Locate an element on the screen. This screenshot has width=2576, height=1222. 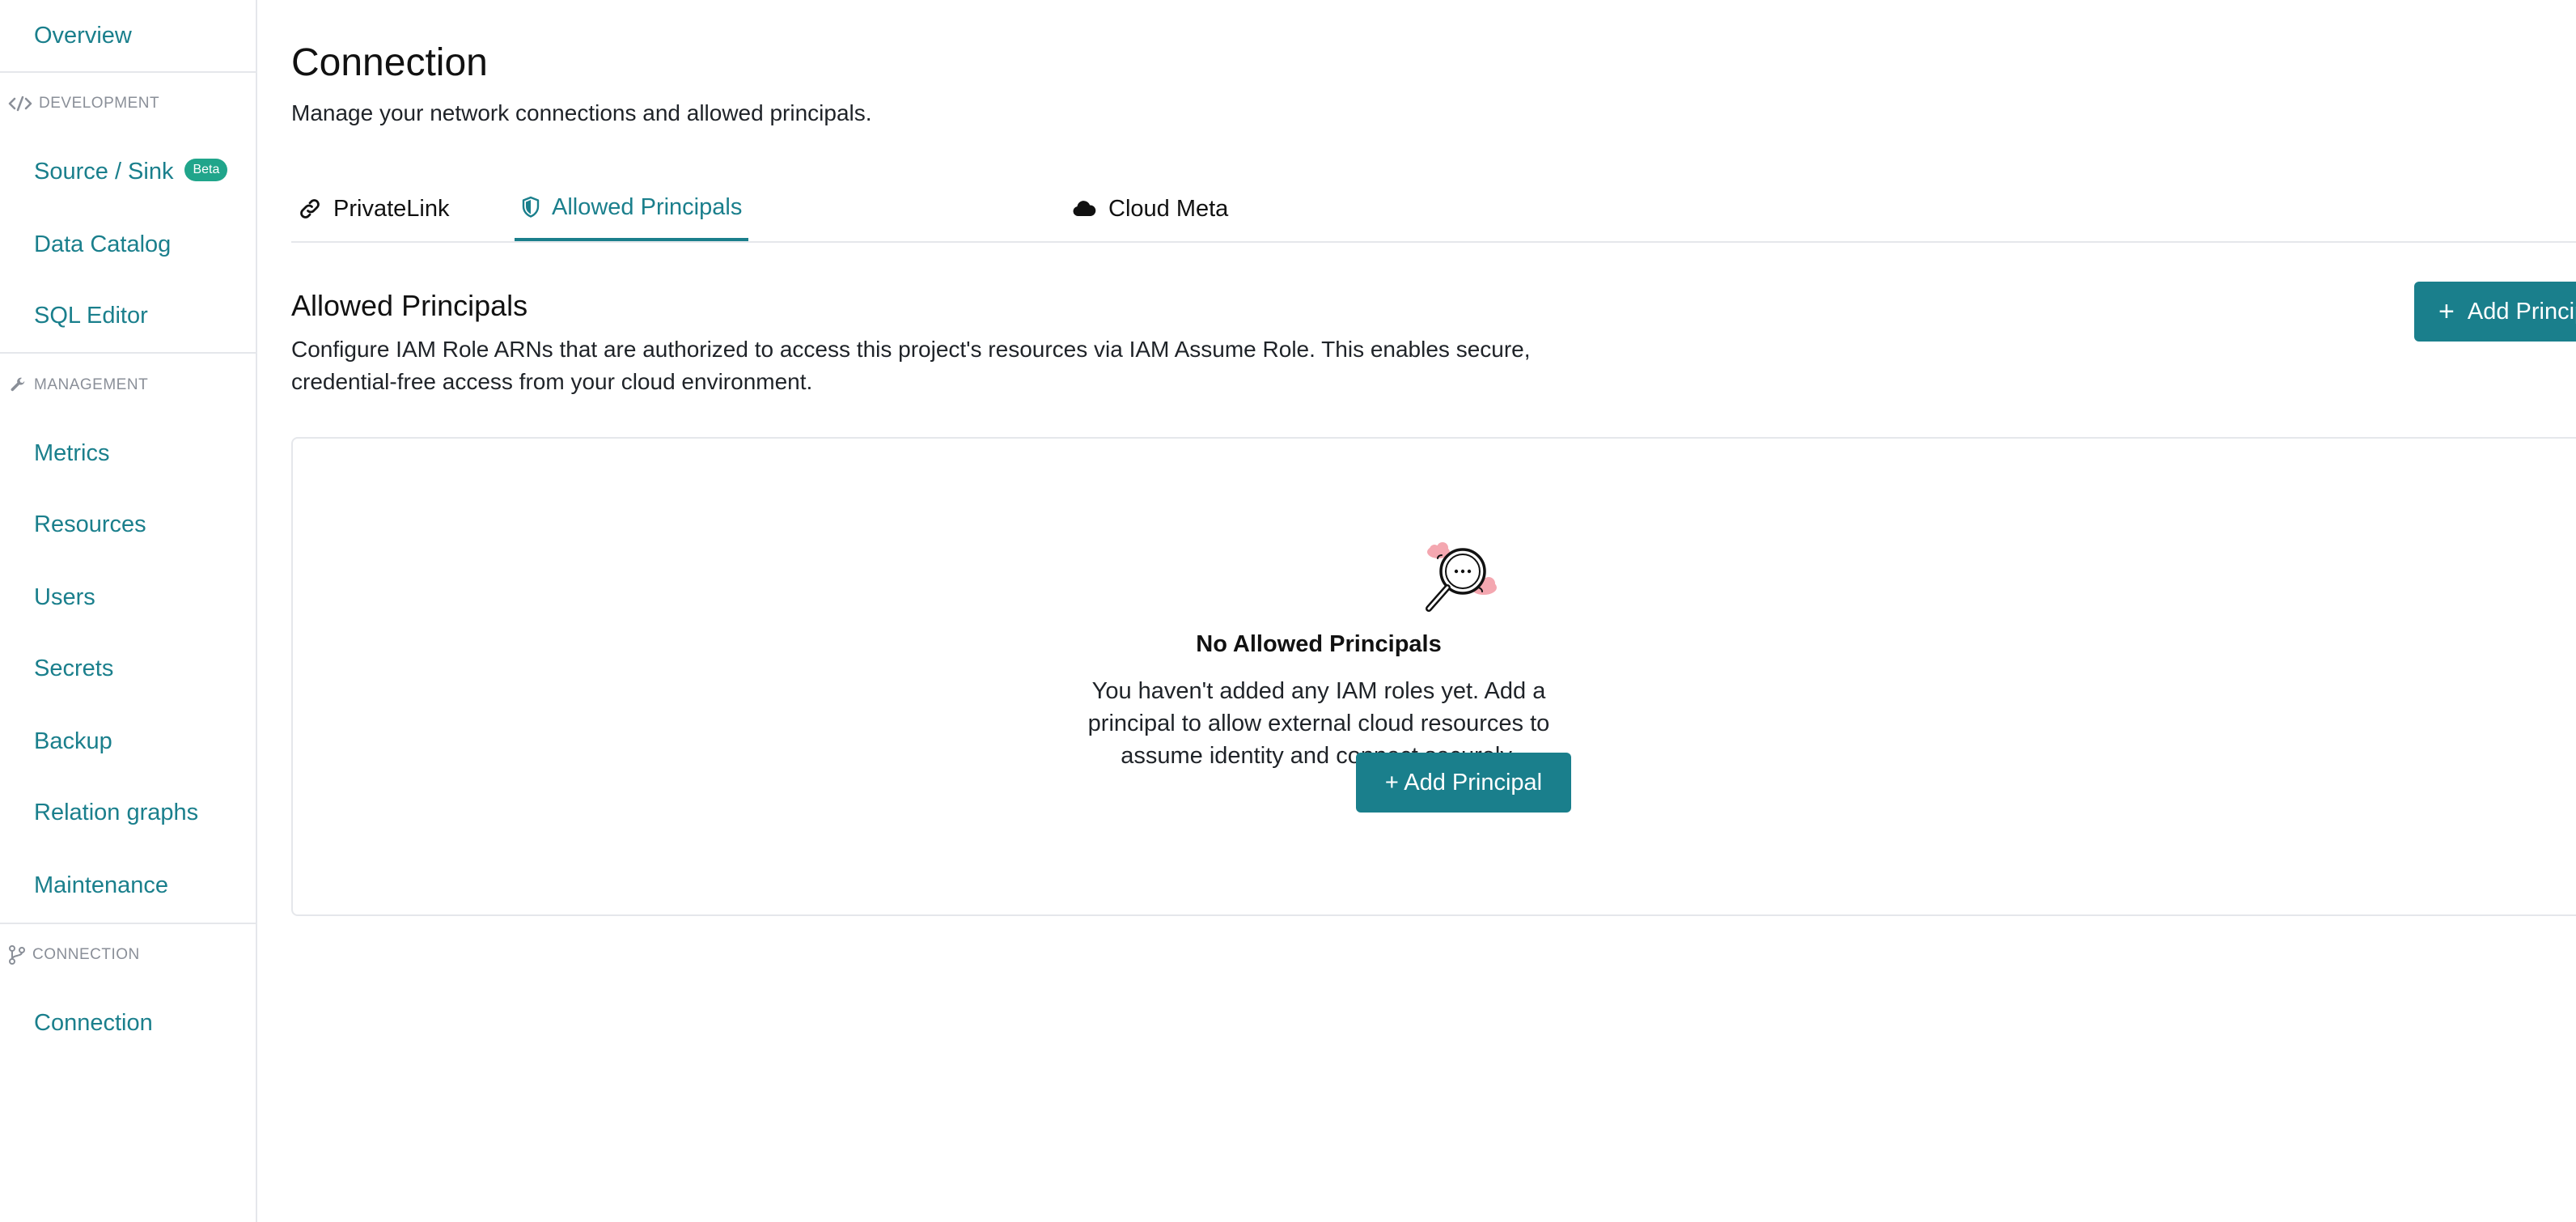
sidebar-section-management: MANAGEMENT is located at coordinates (78, 386).